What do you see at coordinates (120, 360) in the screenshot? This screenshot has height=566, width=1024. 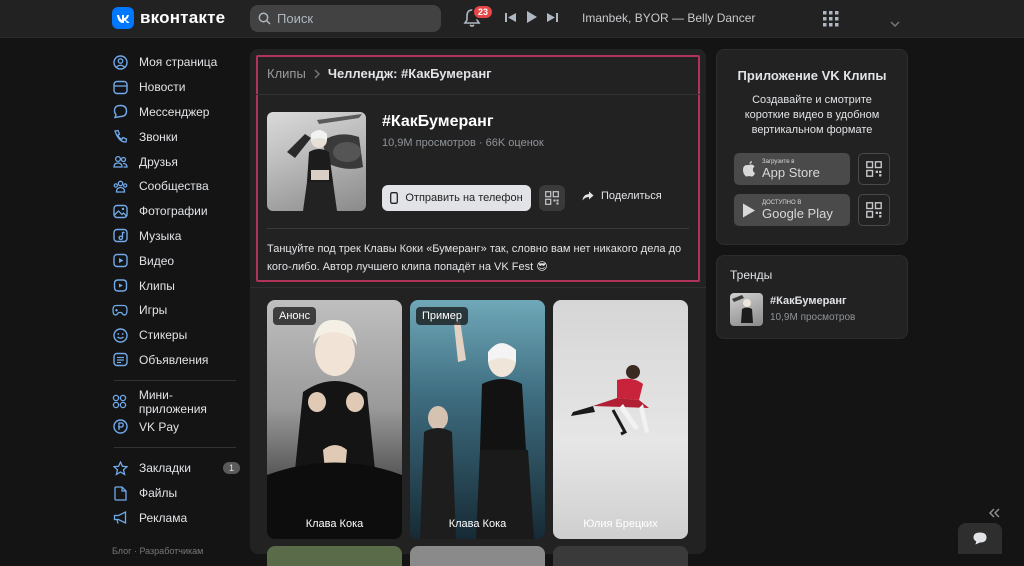 I see `ads-icon` at bounding box center [120, 360].